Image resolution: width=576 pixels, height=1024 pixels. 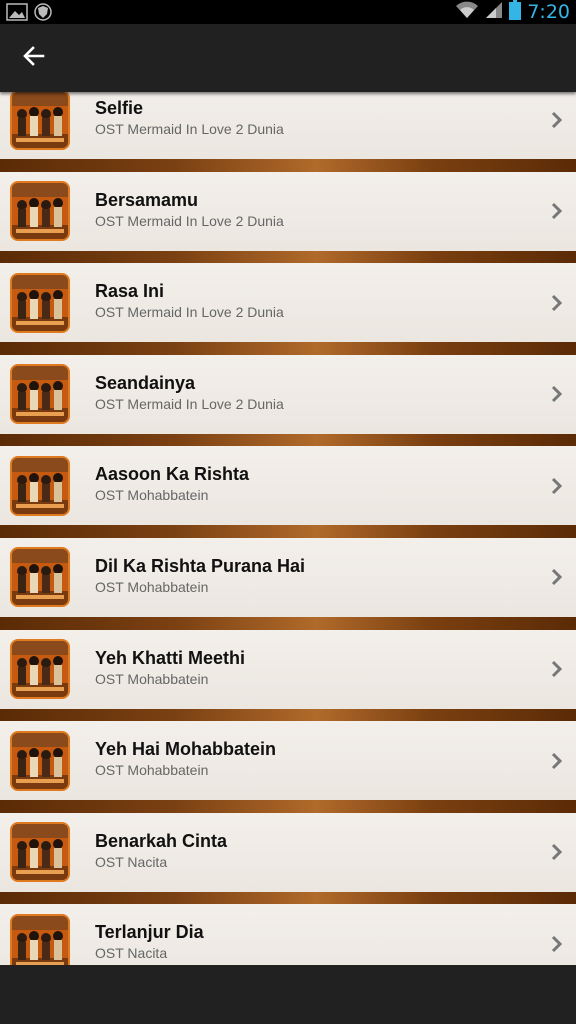 I want to click on song-title: Dil Ka Rishta Purana Hai, so click(x=200, y=565).